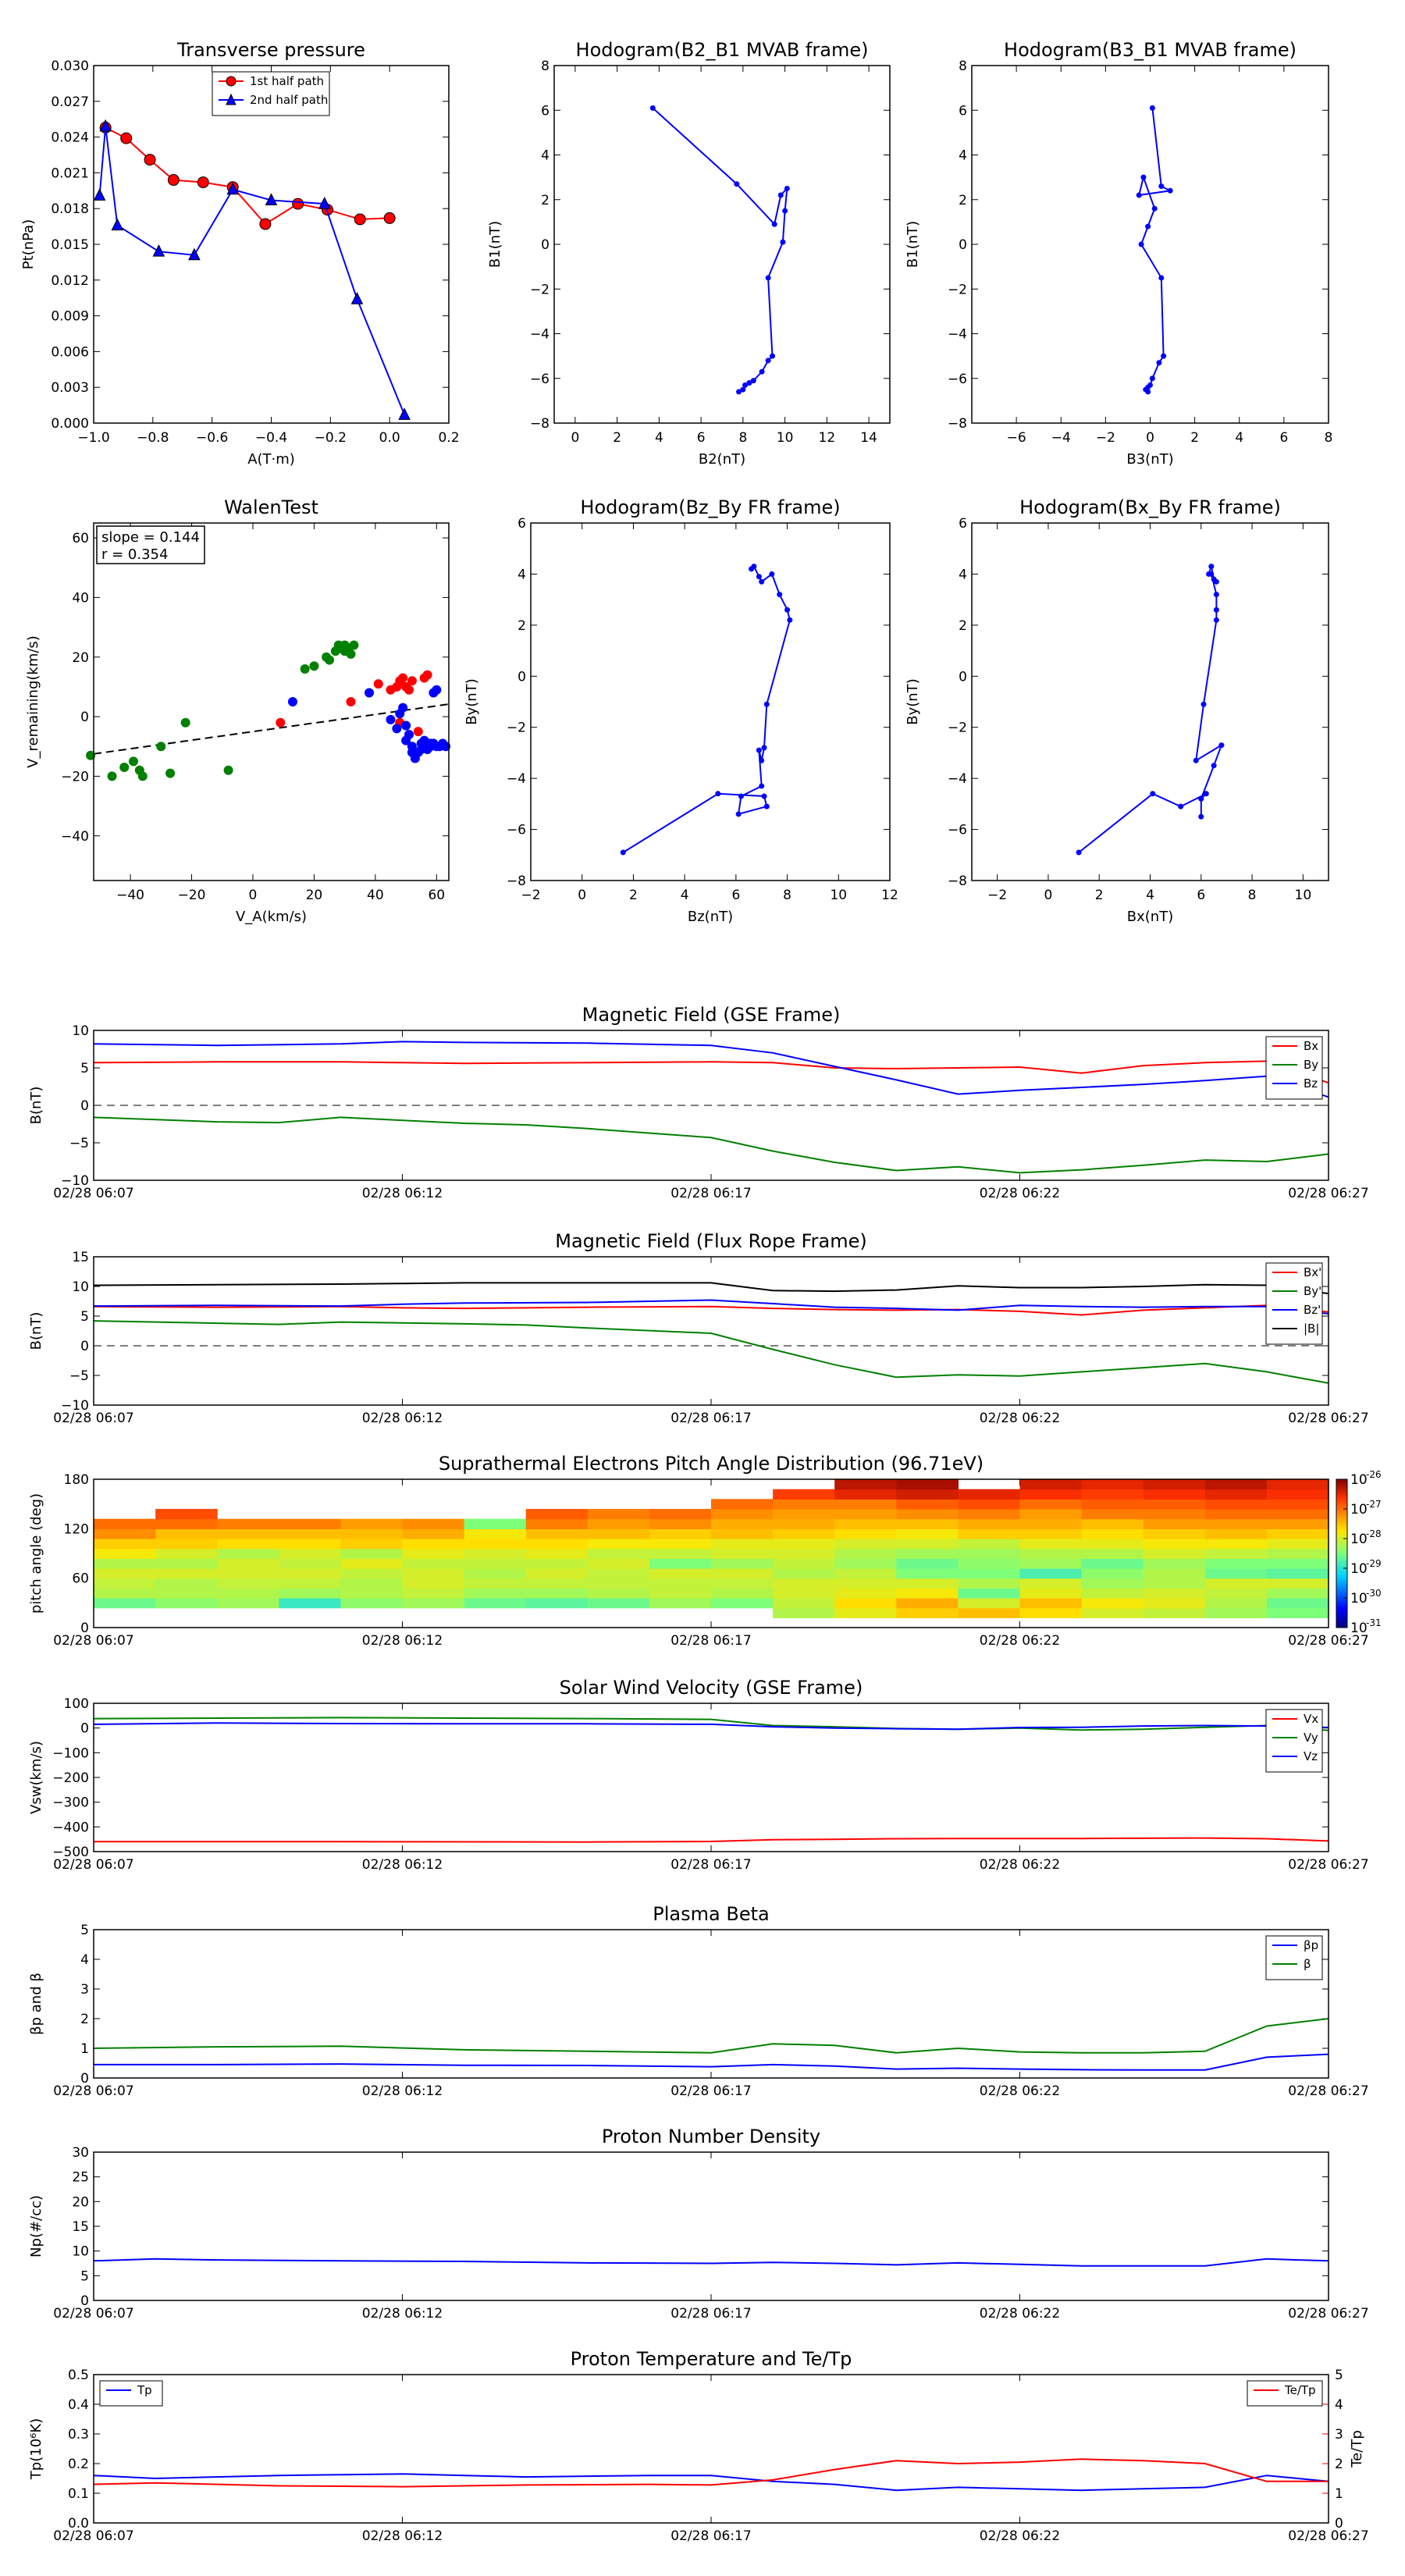 Image resolution: width=1405 pixels, height=2576 pixels. I want to click on y-tick-label: 0.5, so click(78, 2375).